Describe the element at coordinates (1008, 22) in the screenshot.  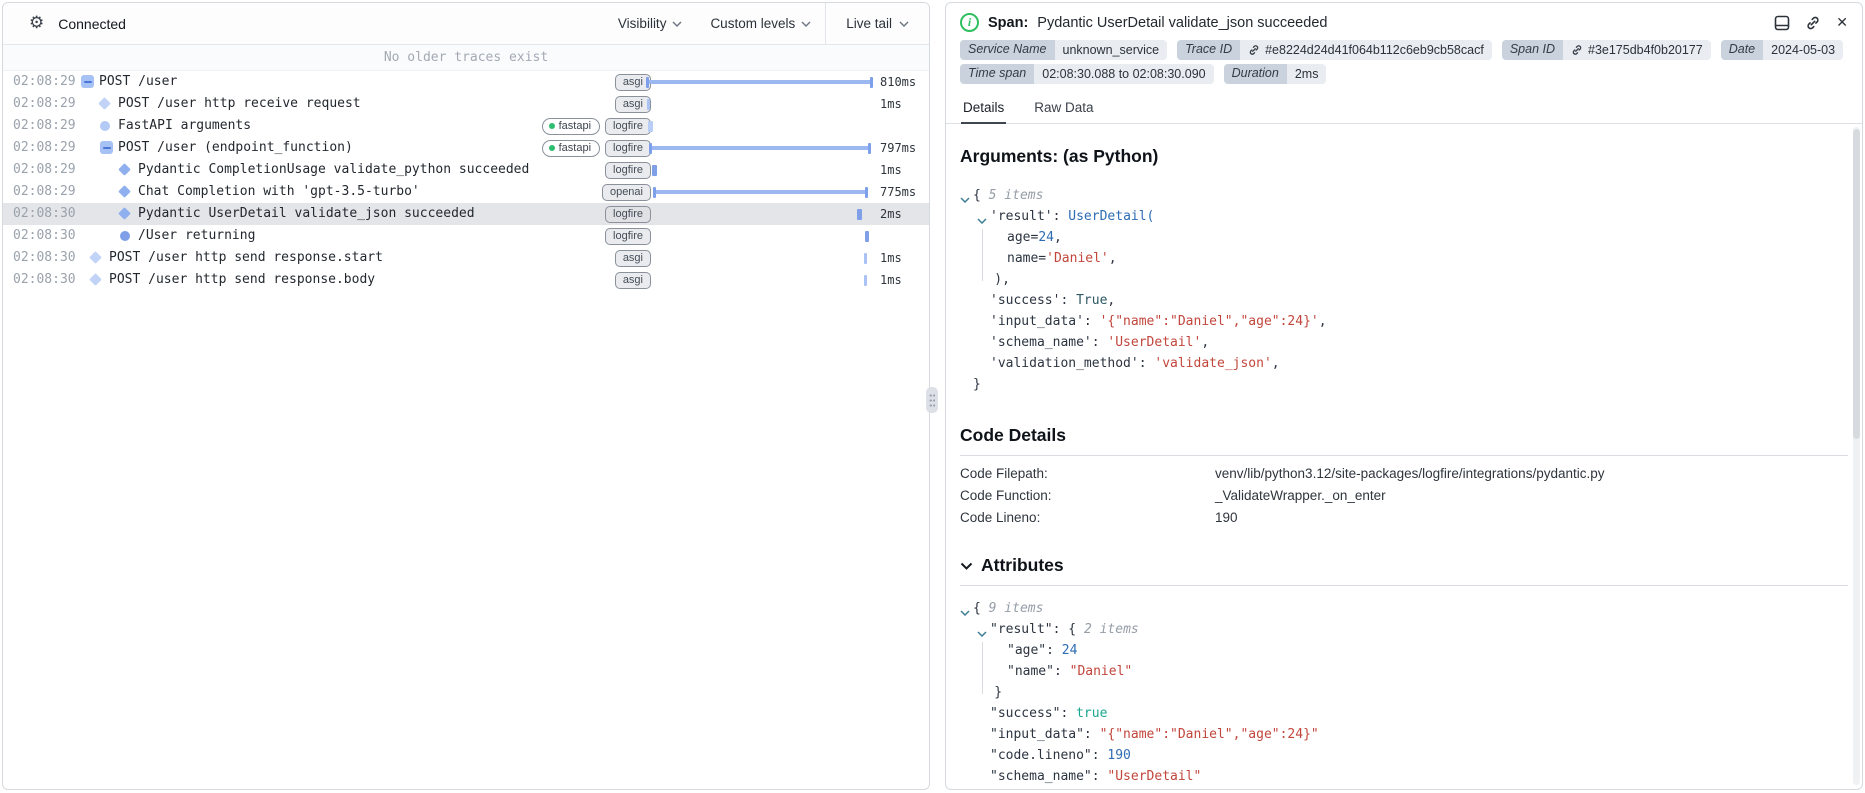
I see `span-kind-label: Span:` at that location.